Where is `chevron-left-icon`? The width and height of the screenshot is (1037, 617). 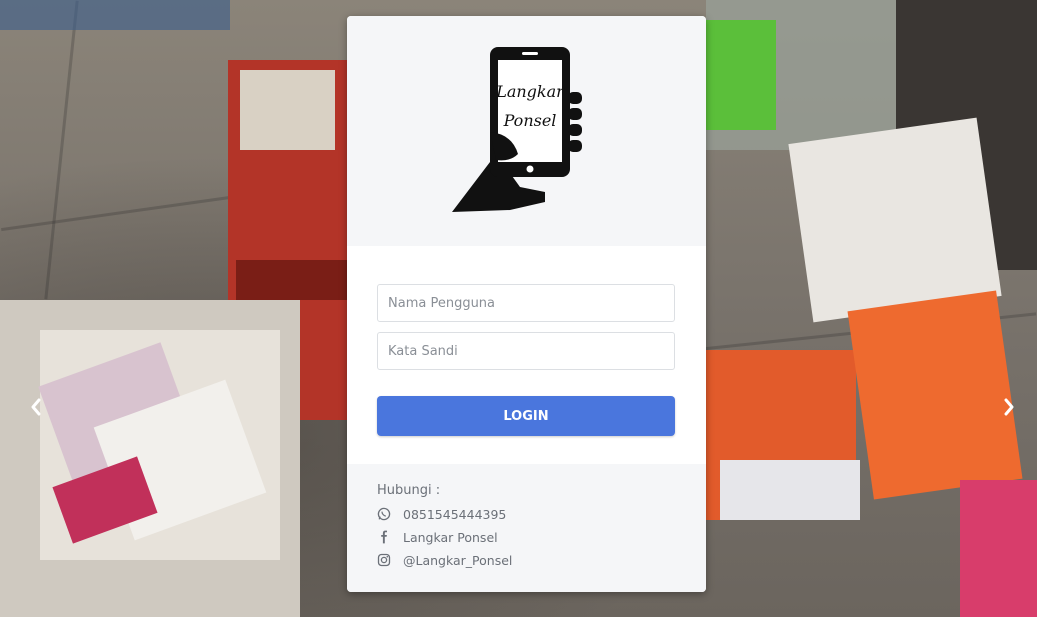 chevron-left-icon is located at coordinates (36, 407).